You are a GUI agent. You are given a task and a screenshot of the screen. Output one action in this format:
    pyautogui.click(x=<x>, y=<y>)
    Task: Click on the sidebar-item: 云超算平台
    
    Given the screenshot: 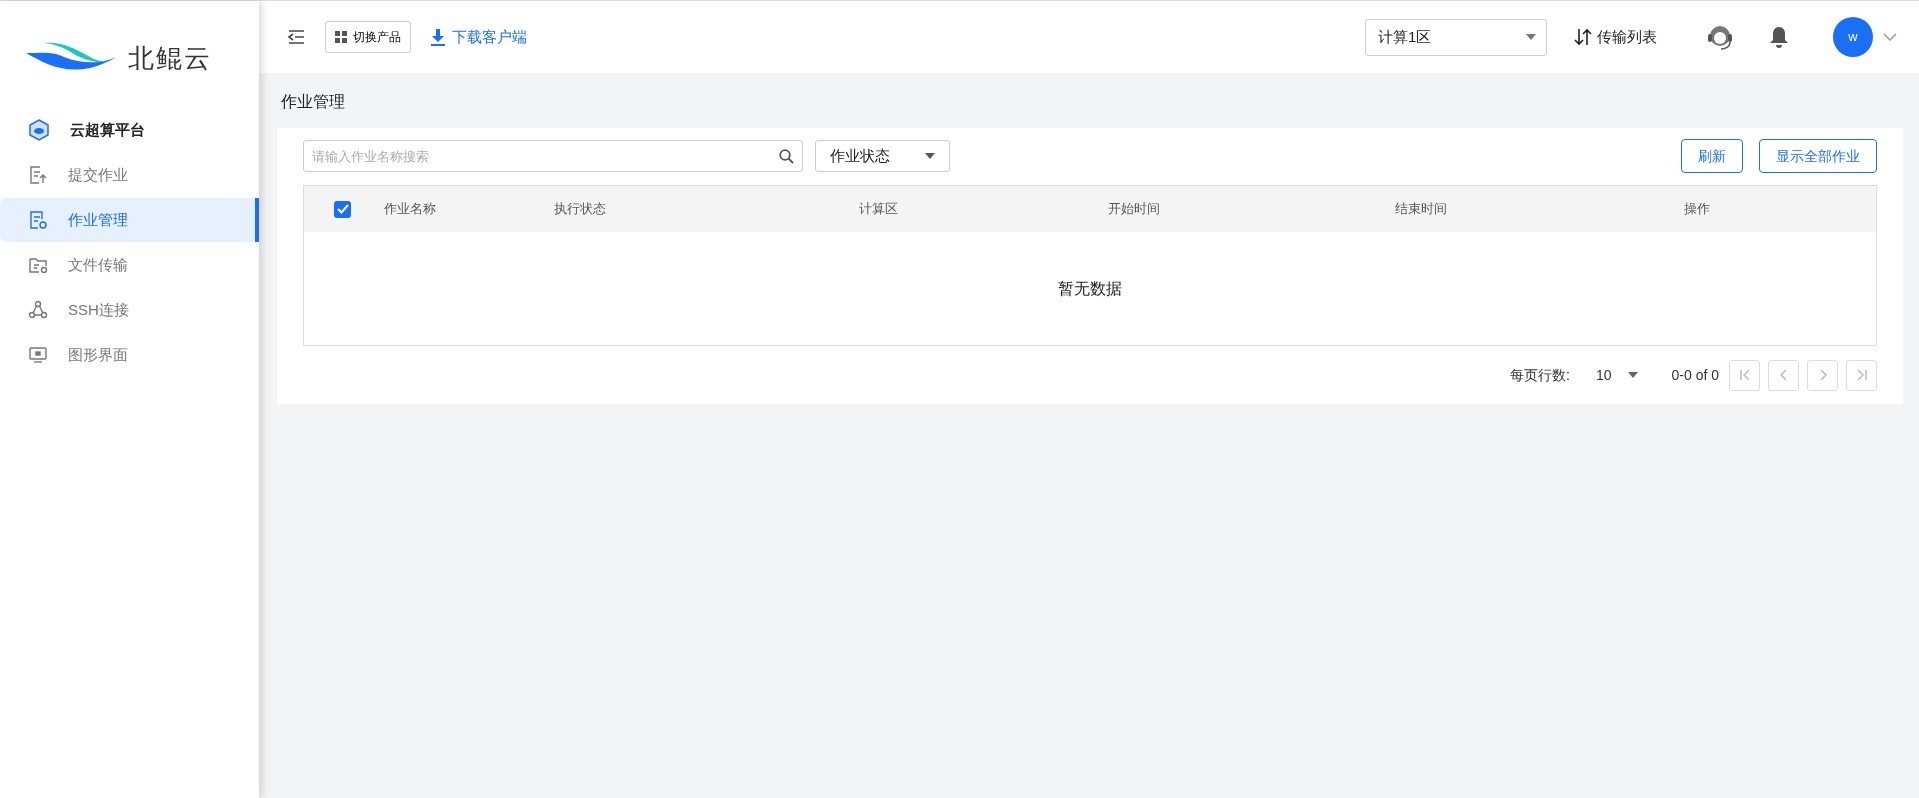 What is the action you would take?
    pyautogui.click(x=129, y=130)
    